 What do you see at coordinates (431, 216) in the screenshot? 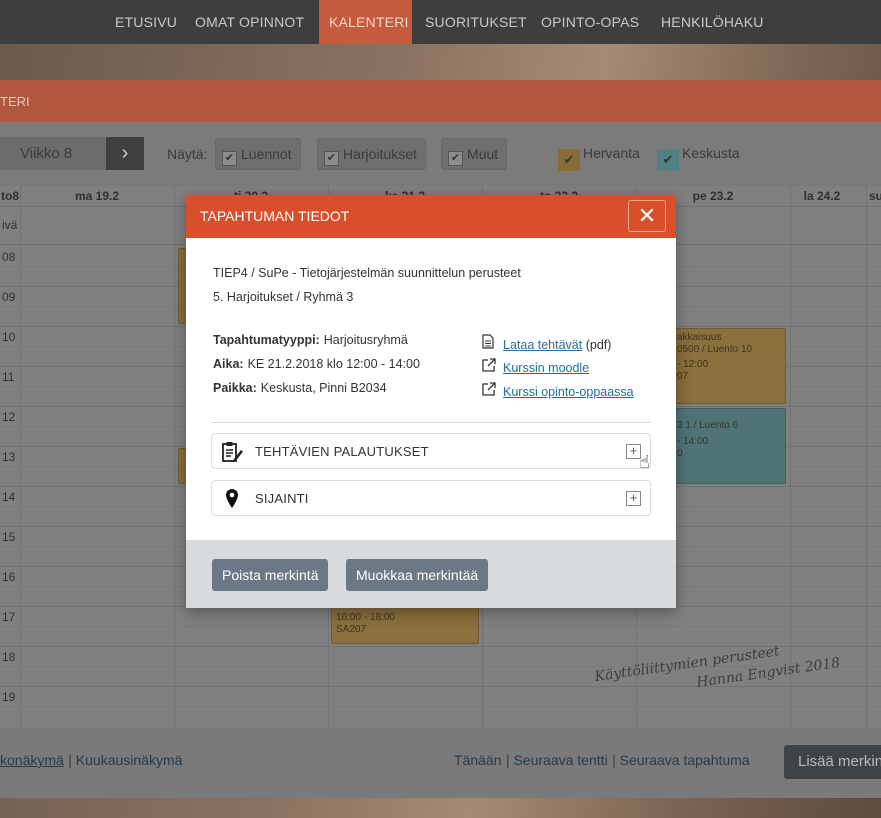
I see `modal-header: TAPAHTUMAN TIEDOT ✕` at bounding box center [431, 216].